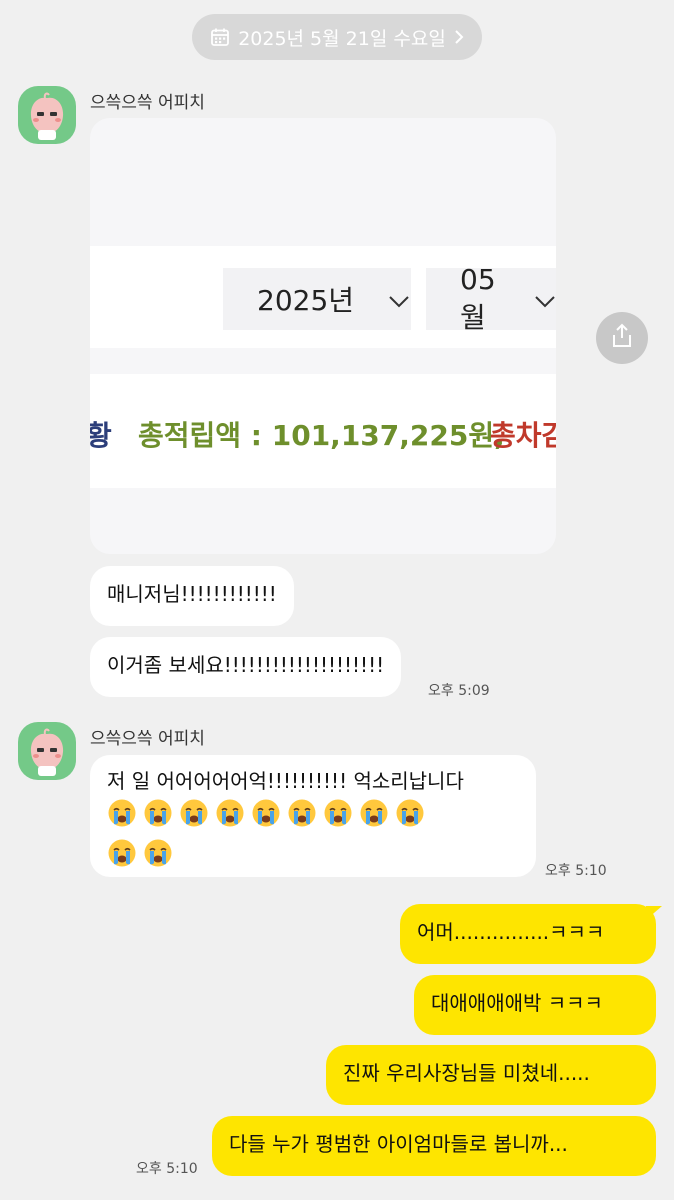 The height and width of the screenshot is (1200, 674). I want to click on year-select: 2025년, so click(317, 299).